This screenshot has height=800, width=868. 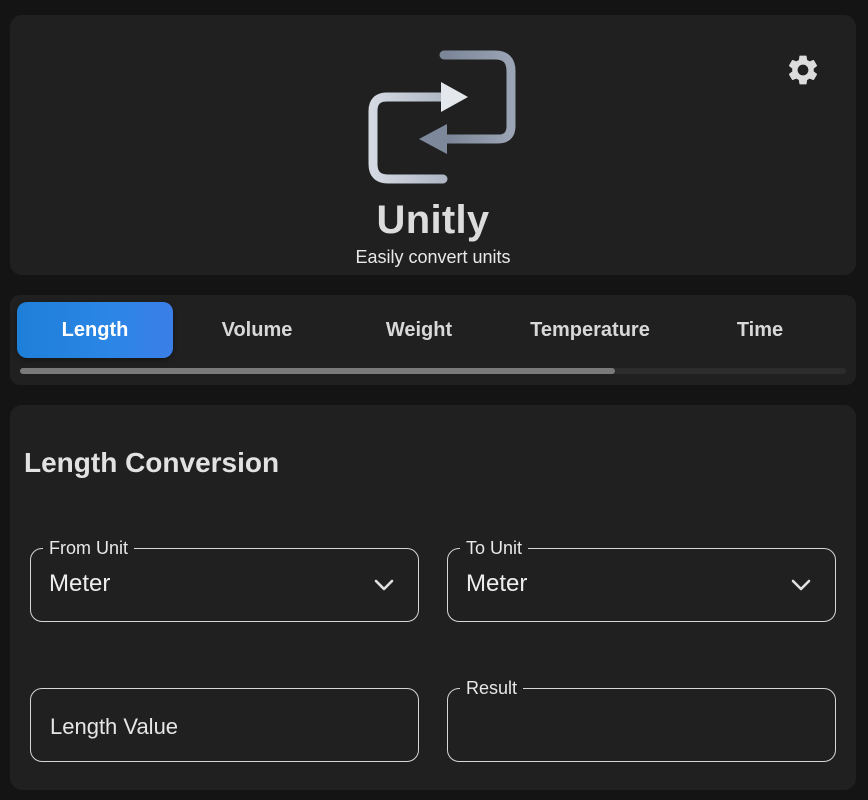 I want to click on gear-icon, so click(x=803, y=70).